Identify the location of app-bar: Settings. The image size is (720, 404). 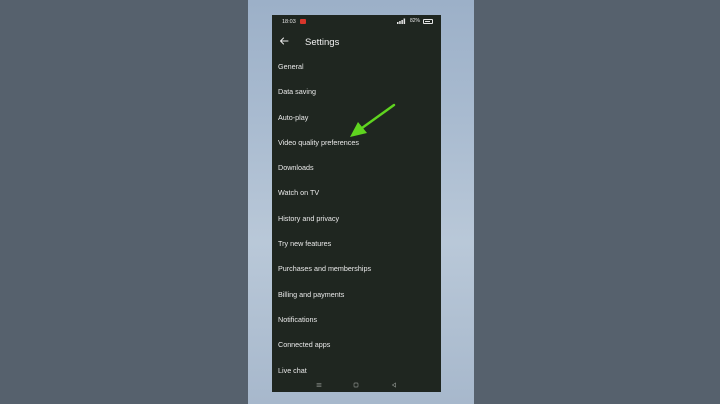
(356, 42).